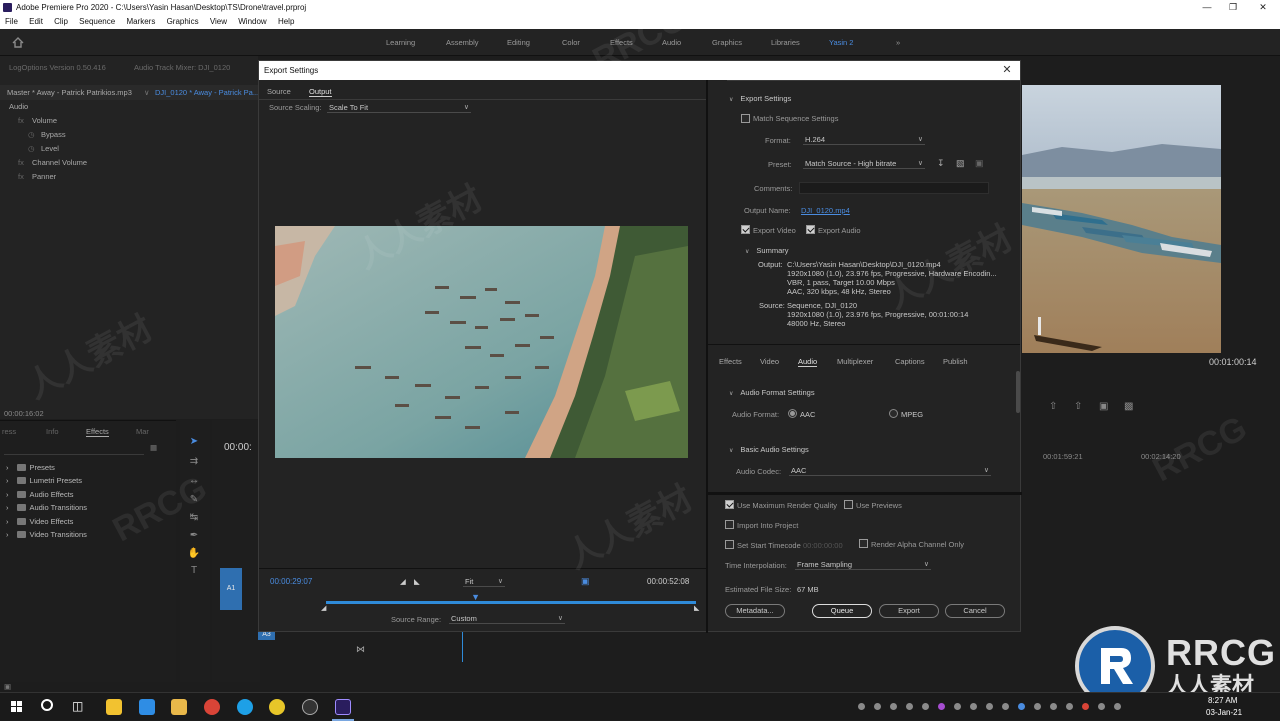 This screenshot has width=1280, height=721. What do you see at coordinates (9, 431) in the screenshot?
I see `tab-progress: ress` at bounding box center [9, 431].